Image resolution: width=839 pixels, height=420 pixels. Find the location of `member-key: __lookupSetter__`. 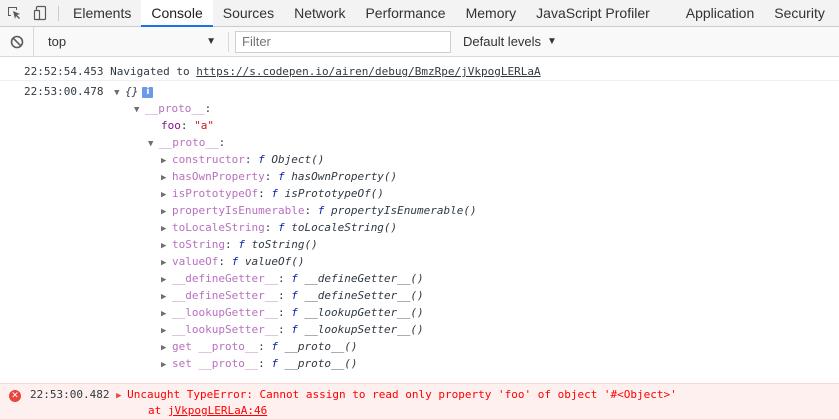

member-key: __lookupSetter__ is located at coordinates (225, 329).